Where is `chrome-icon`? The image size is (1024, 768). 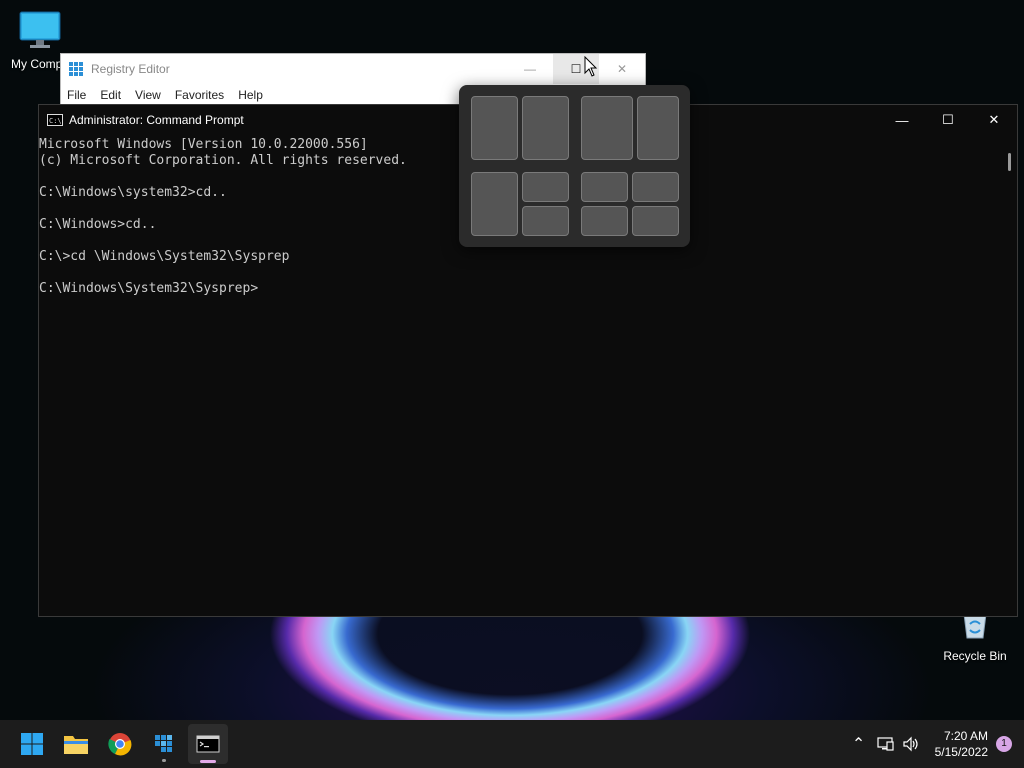 chrome-icon is located at coordinates (120, 744).